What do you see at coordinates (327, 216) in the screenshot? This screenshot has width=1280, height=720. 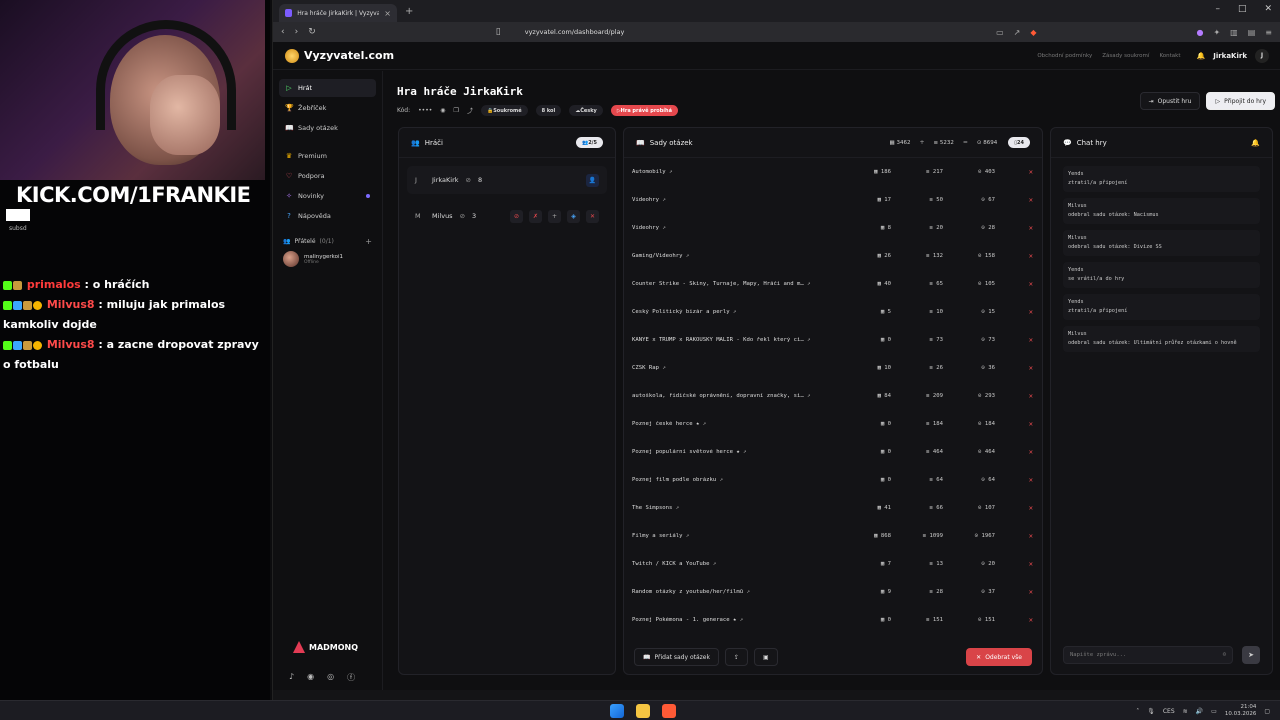 I see `sidebar-item-help: ? Nápověda` at bounding box center [327, 216].